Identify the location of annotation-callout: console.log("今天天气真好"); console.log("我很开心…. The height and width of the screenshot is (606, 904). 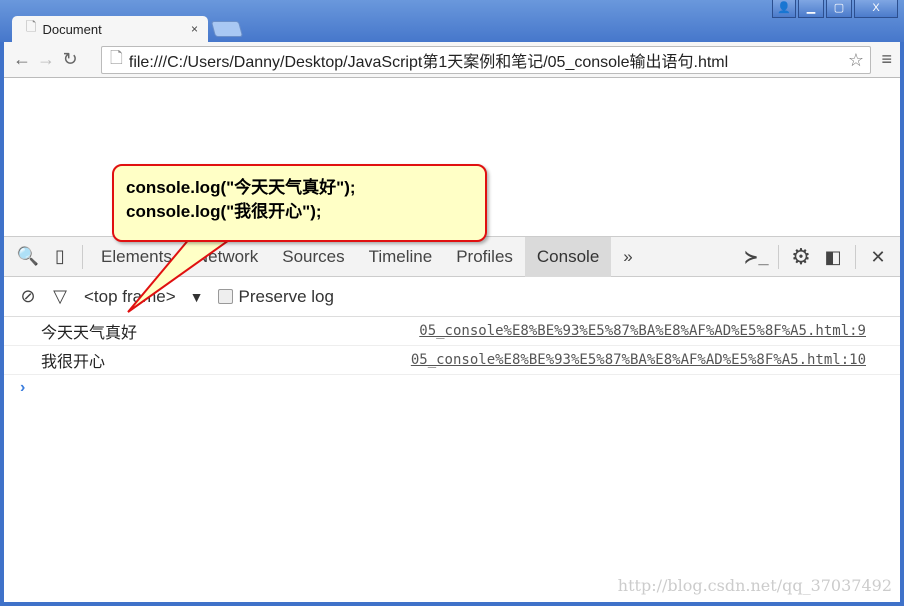
(299, 203).